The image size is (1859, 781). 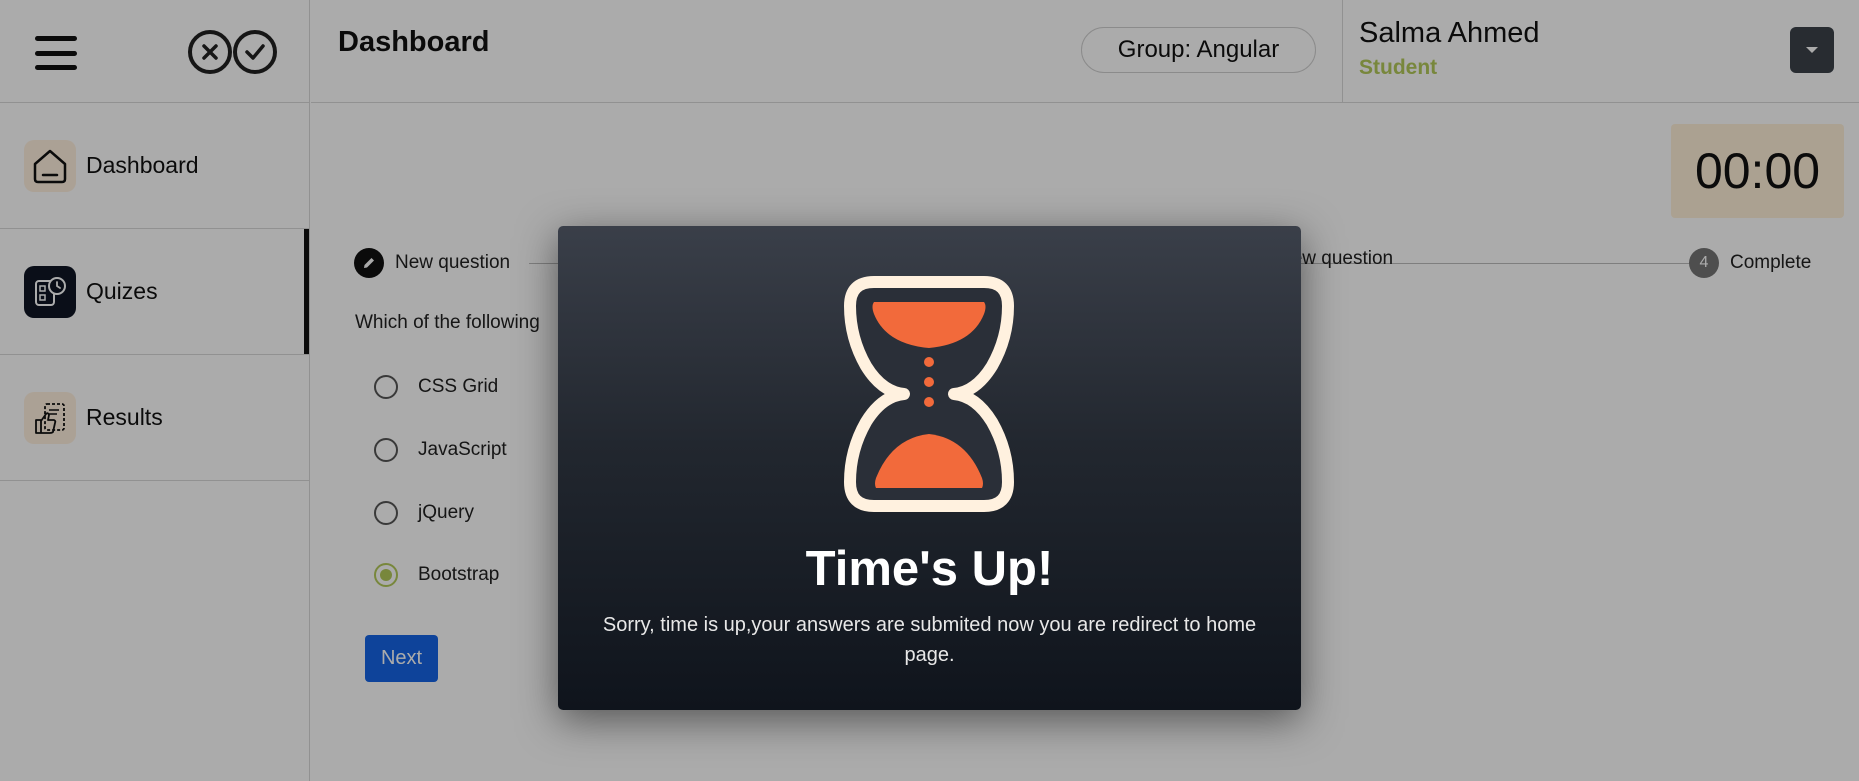 What do you see at coordinates (929, 394) in the screenshot?
I see `hourglass-icon` at bounding box center [929, 394].